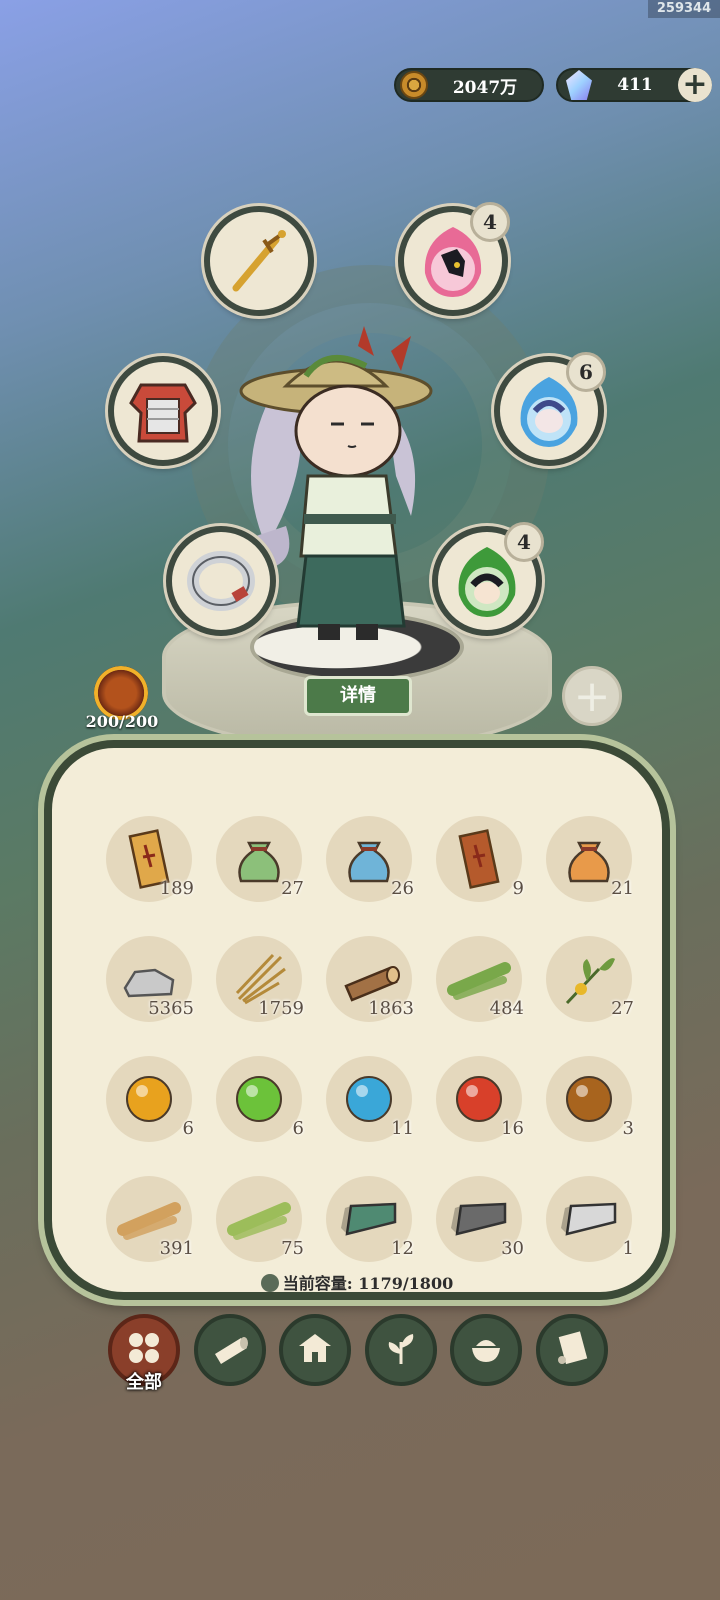  Describe the element at coordinates (258, 1218) in the screenshot. I see `inventory-item: 75` at that location.